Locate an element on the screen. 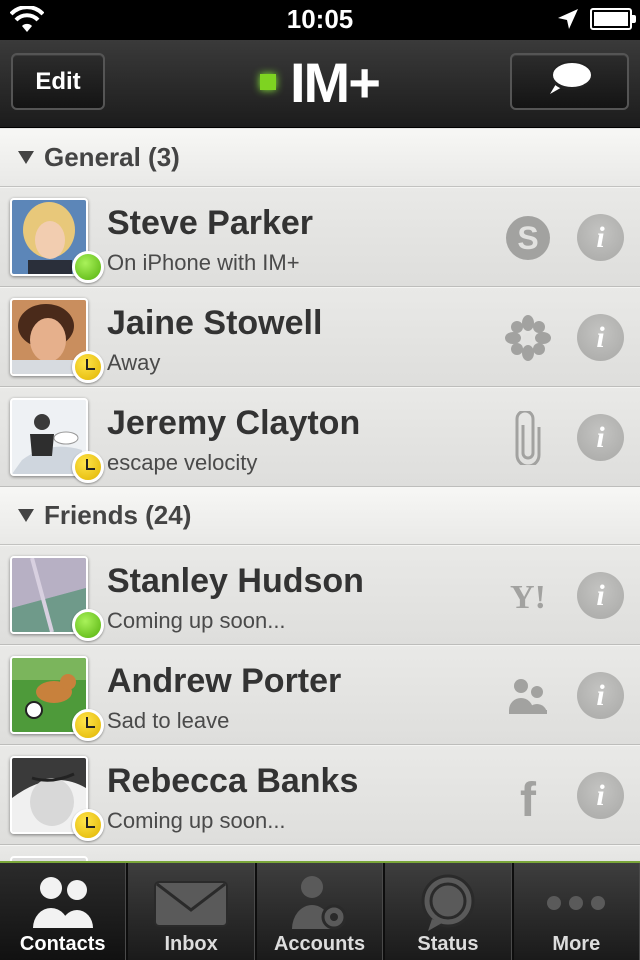 The image size is (640, 960). contacts-icon is located at coordinates (62, 903).